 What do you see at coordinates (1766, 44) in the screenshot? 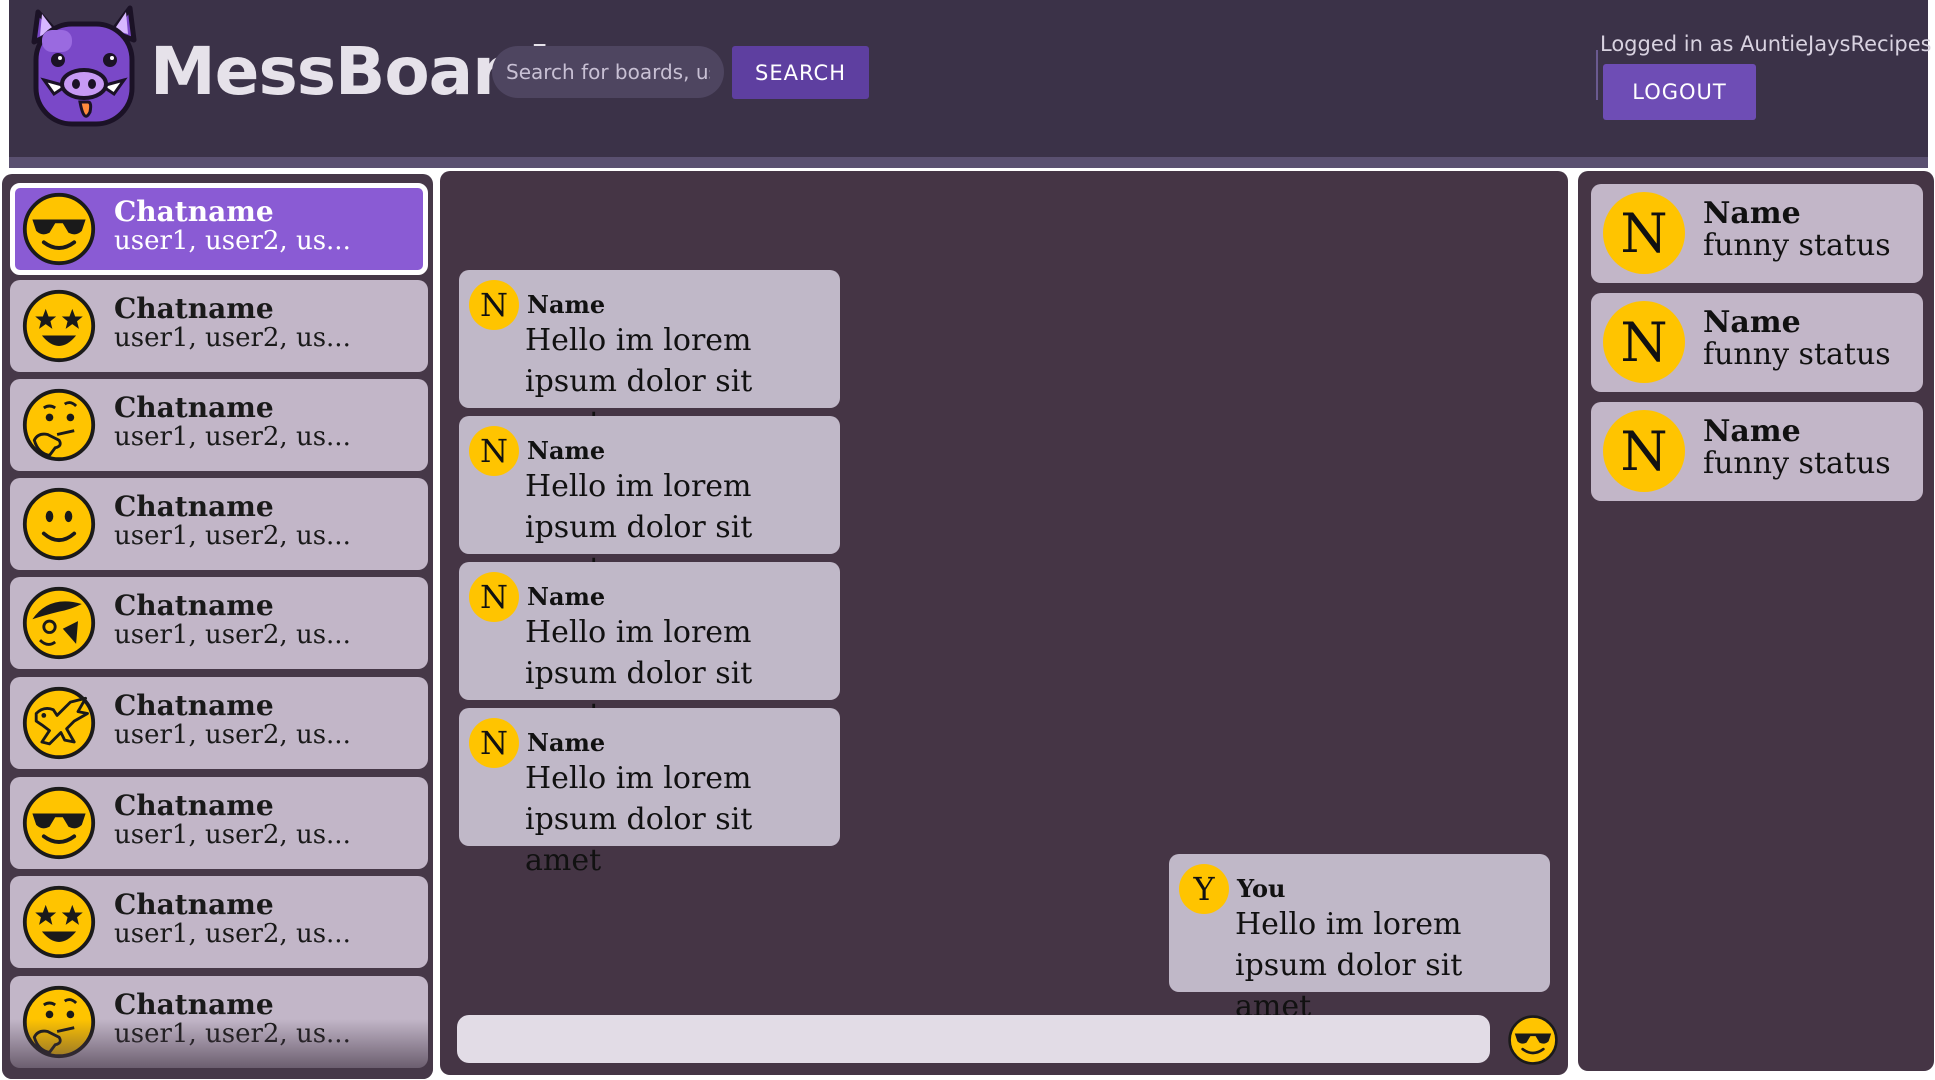
I see `logged-in-label: Logged in as AuntieJaysRecipes` at bounding box center [1766, 44].